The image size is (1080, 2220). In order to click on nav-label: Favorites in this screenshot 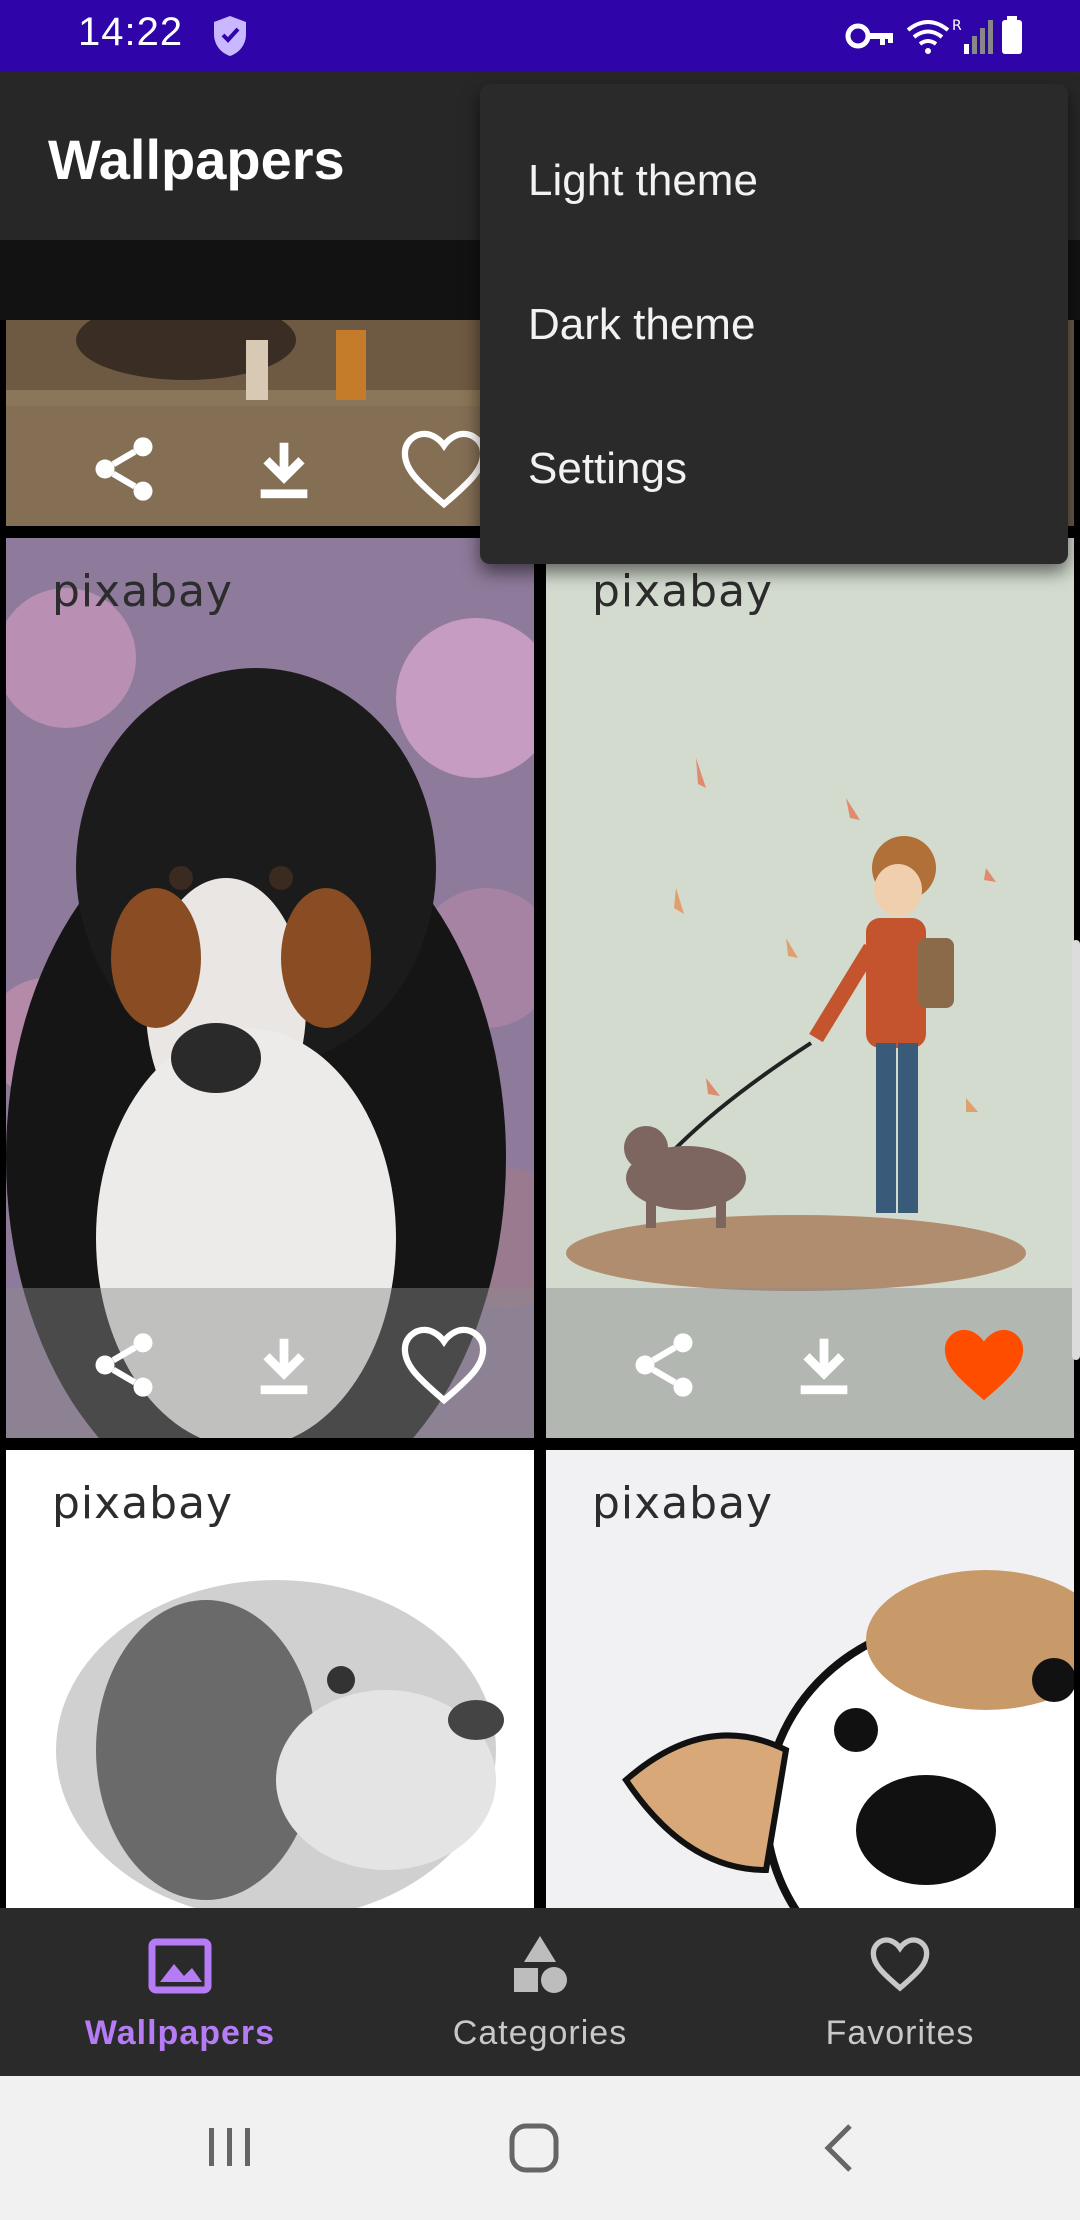, I will do `click(900, 2033)`.